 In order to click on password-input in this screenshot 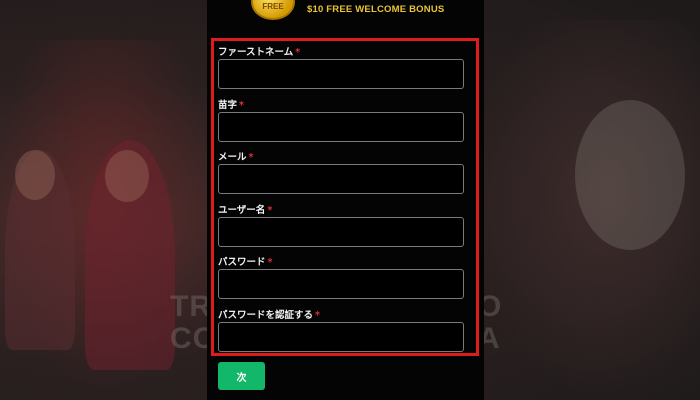, I will do `click(341, 284)`.